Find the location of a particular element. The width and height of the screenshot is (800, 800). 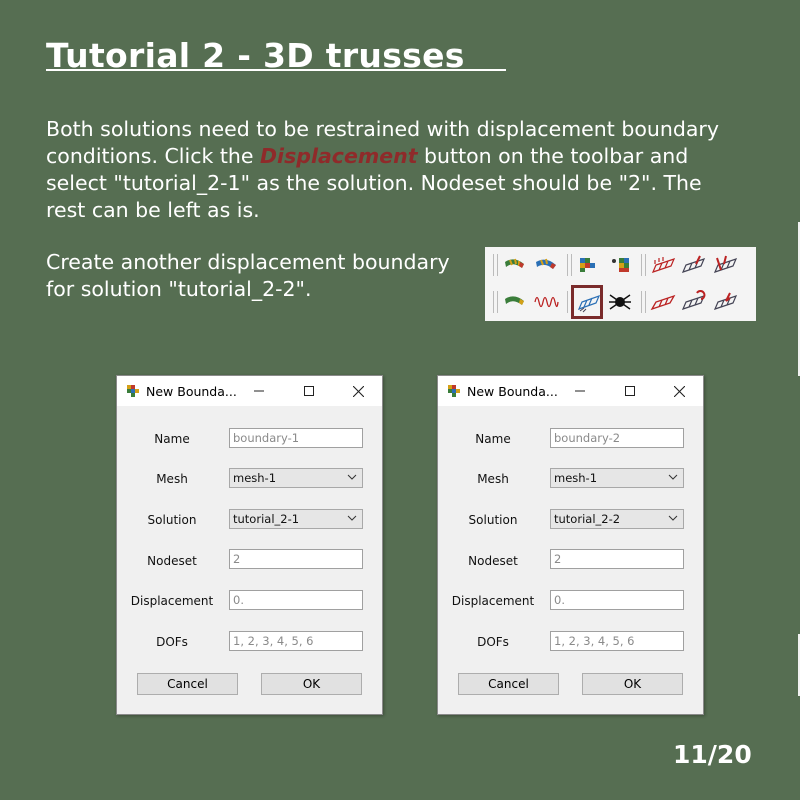

displacement-button-highlight is located at coordinates (587, 302).